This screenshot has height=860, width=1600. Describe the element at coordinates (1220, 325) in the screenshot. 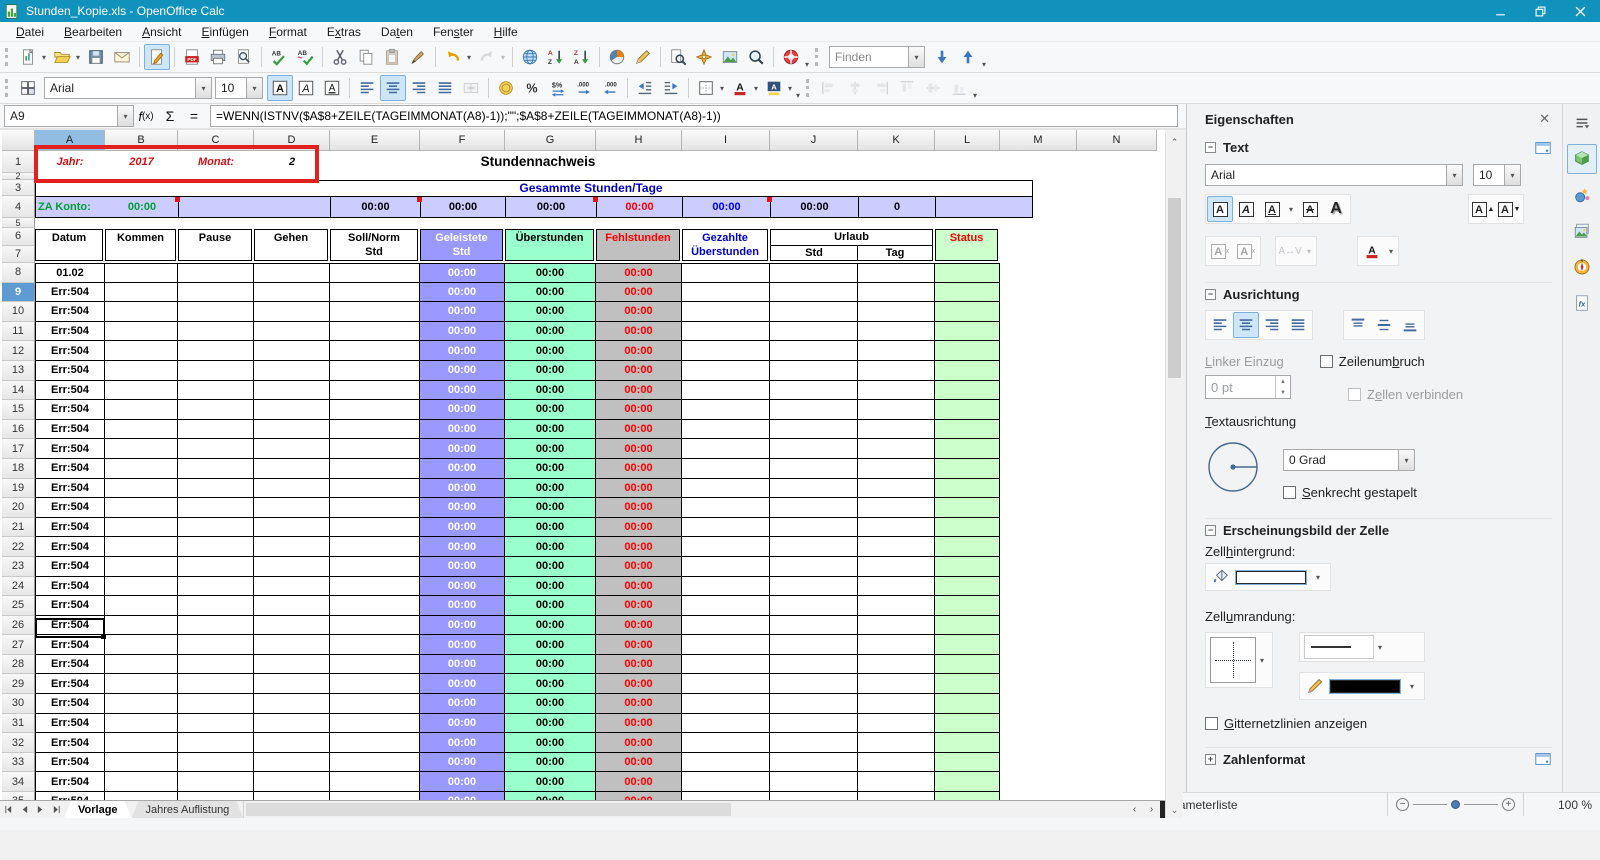

I see `sidebar-align-left-button` at that location.